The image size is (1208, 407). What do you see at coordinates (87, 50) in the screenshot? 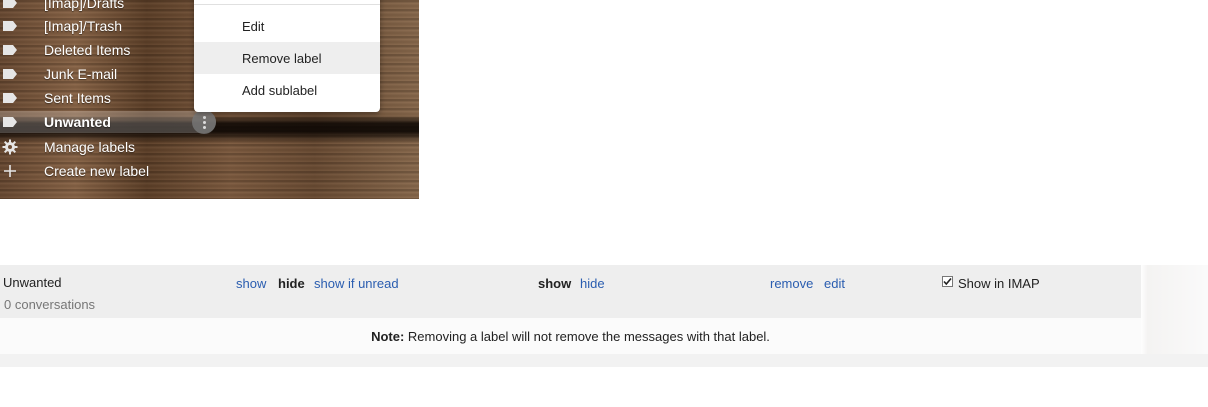
I see `sidebar-item-label: Deleted Items` at bounding box center [87, 50].